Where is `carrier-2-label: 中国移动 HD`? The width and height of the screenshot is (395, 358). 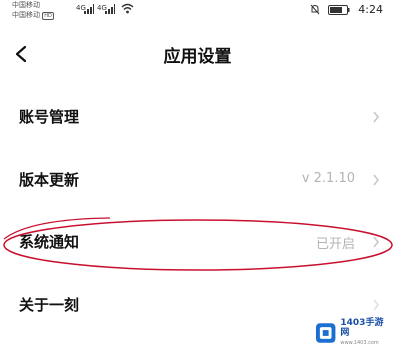 carrier-2-label: 中国移动 HD is located at coordinates (33, 15).